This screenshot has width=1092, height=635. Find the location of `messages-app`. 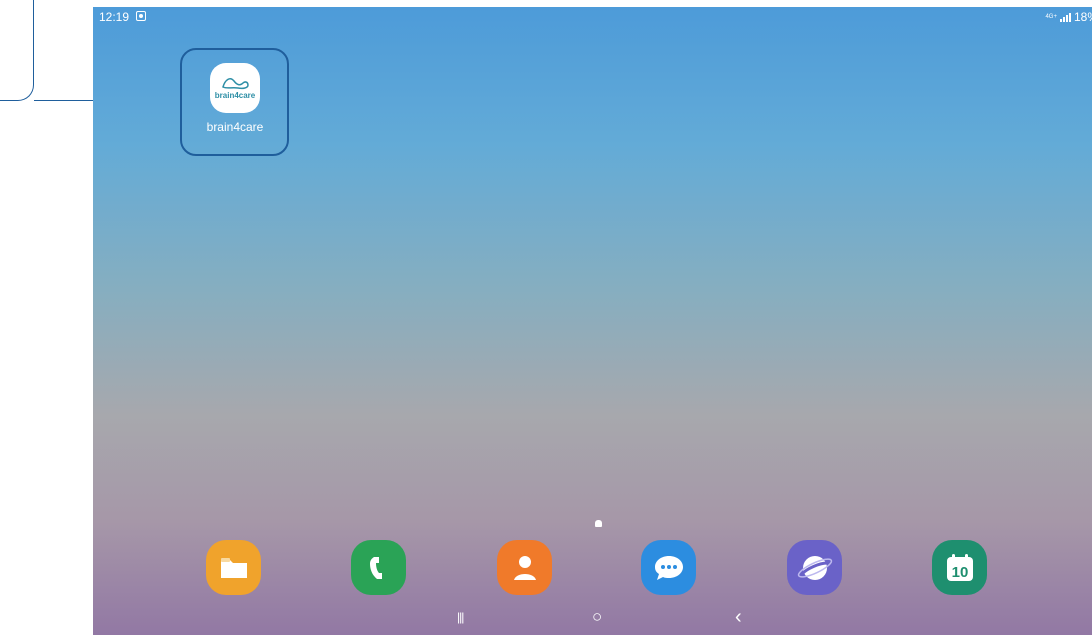

messages-app is located at coordinates (668, 567).